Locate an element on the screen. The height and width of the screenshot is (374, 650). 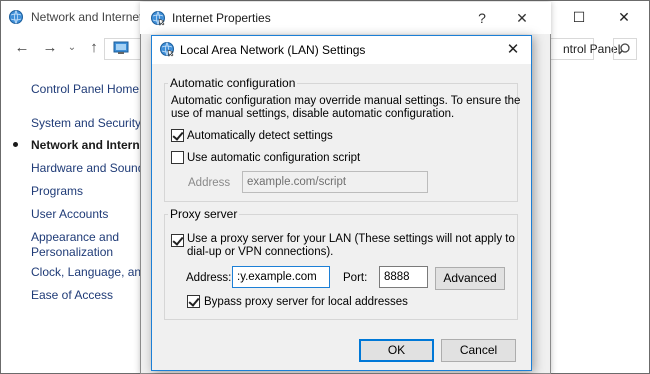
script-address-input: example.com/script is located at coordinates (335, 182).